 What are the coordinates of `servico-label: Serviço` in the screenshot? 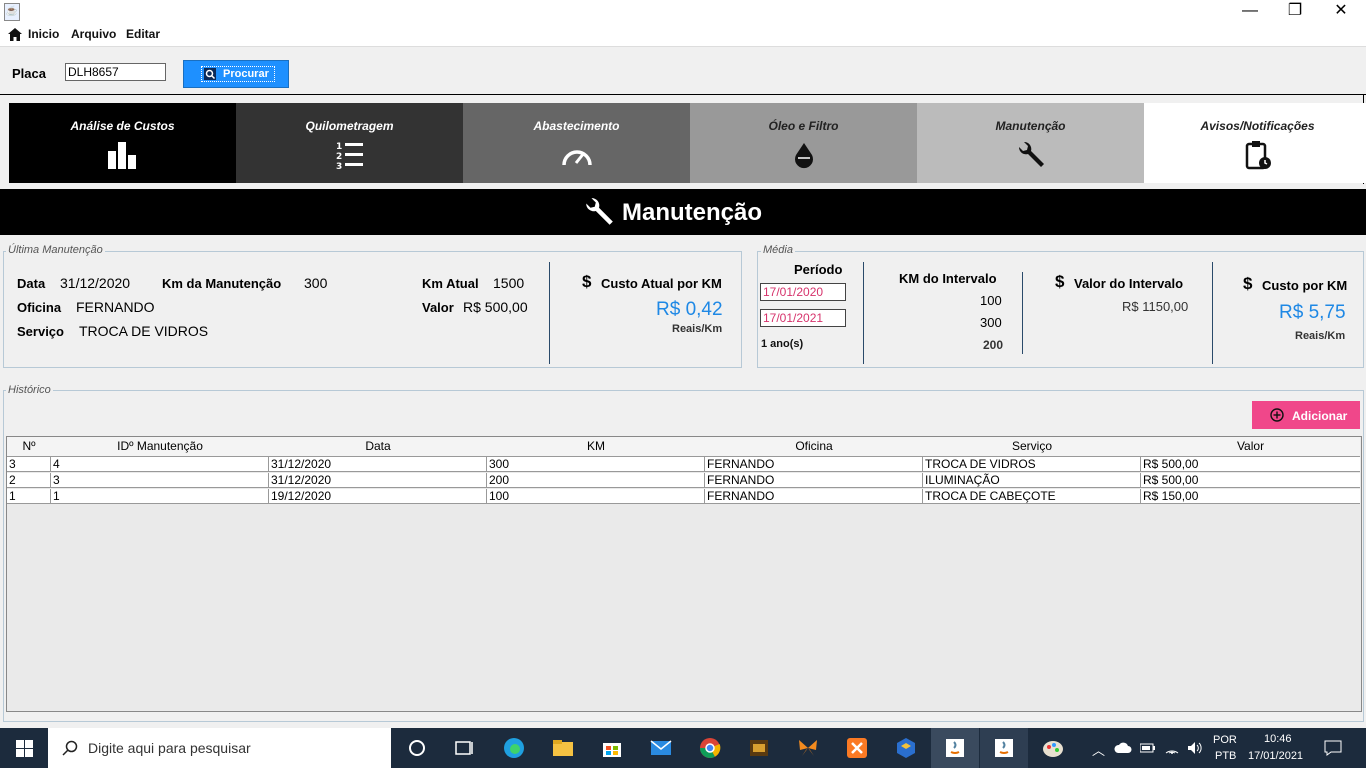 It's located at (40, 331).